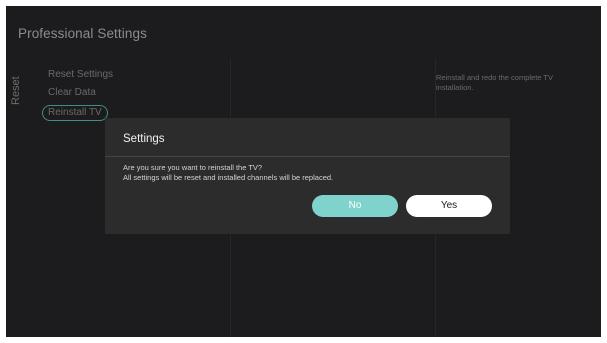 The width and height of the screenshot is (607, 343). What do you see at coordinates (144, 139) in the screenshot?
I see `dialog-title: Settings` at bounding box center [144, 139].